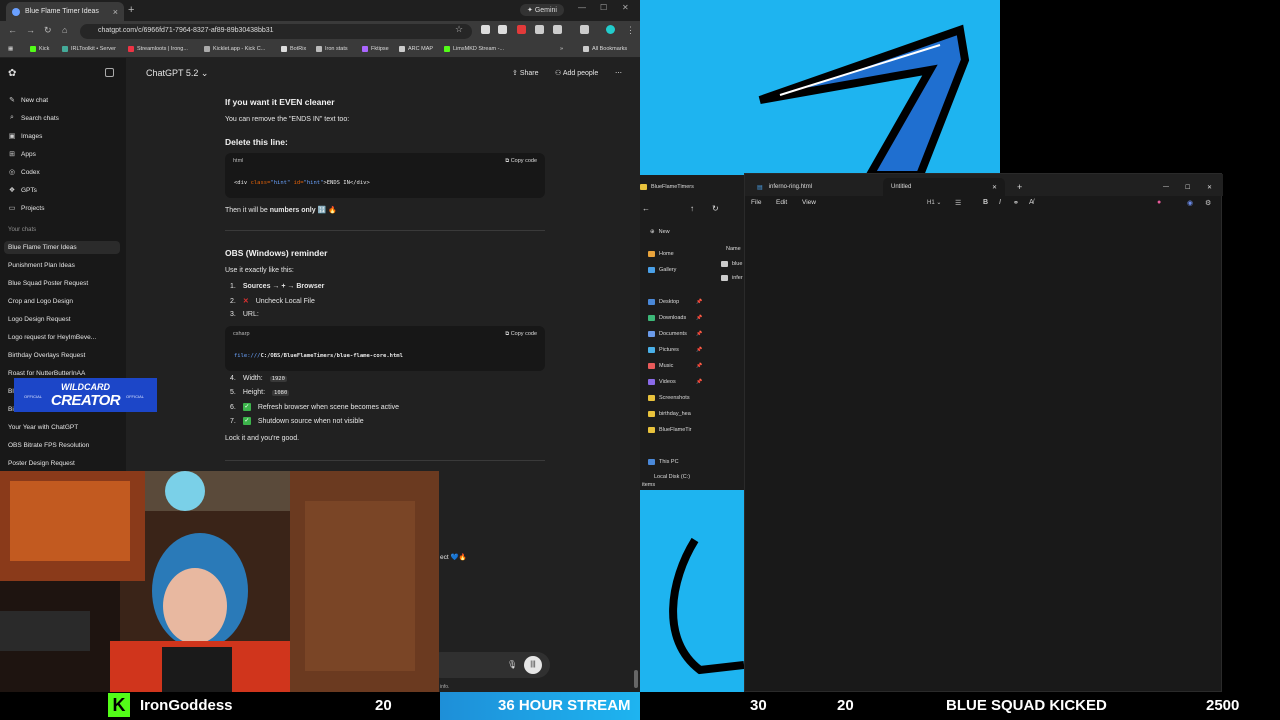 This screenshot has height=720, width=1280. Describe the element at coordinates (62, 247) in the screenshot. I see `chat-item-active: Blue Flame Timer Ideas` at that location.